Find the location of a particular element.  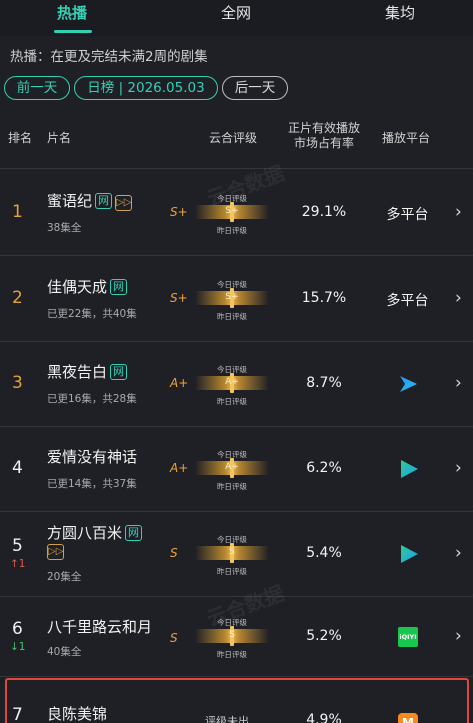

next-day-button: 后一天 is located at coordinates (255, 88).